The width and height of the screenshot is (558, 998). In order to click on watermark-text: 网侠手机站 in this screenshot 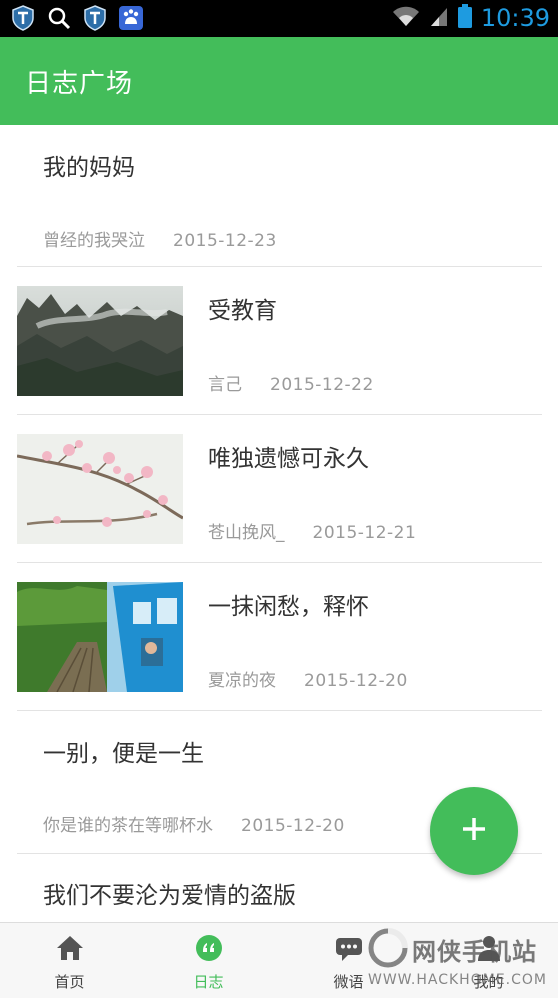, I will do `click(474, 952)`.